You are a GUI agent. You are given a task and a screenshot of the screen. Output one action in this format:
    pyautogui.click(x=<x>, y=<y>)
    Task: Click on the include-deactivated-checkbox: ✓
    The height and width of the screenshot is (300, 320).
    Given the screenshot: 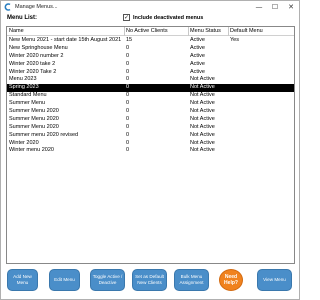 What is the action you would take?
    pyautogui.click(x=126, y=17)
    